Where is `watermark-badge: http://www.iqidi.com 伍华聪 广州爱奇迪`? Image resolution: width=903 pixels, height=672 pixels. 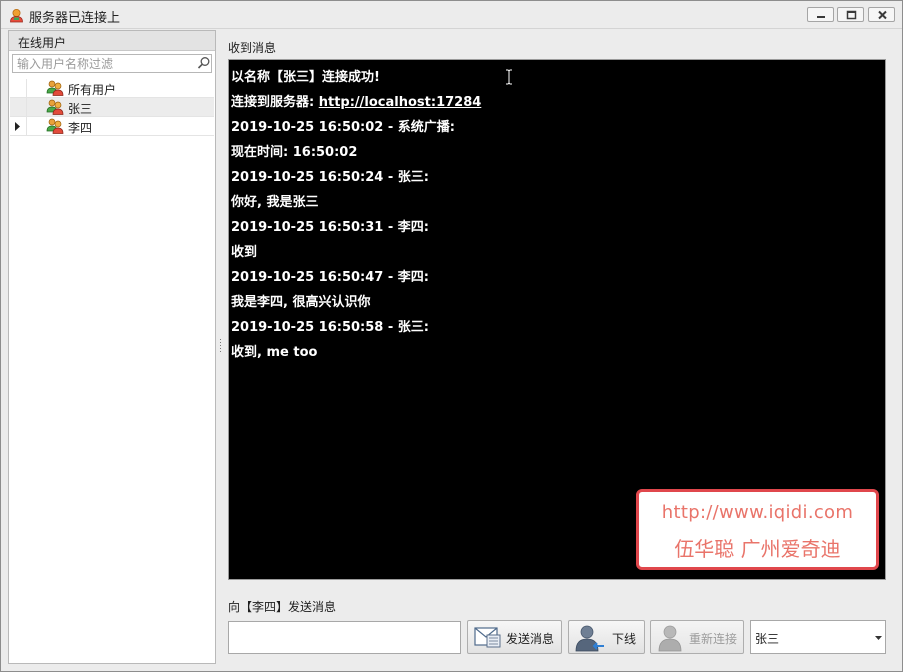 watermark-badge: http://www.iqidi.com 伍华聪 广州爱奇迪 is located at coordinates (757, 529).